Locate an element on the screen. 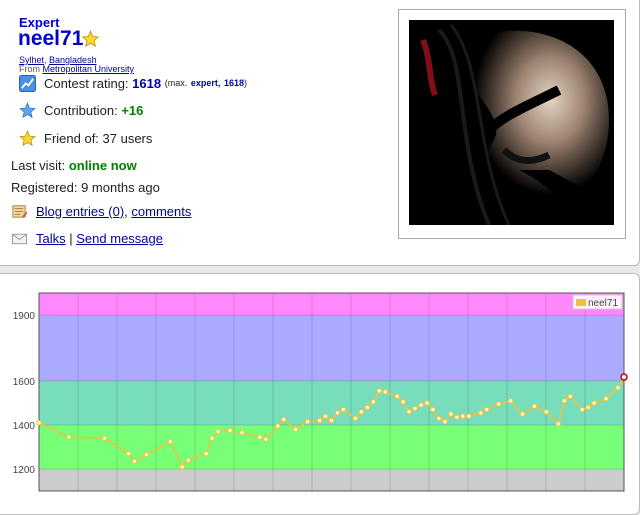  legend-swatch is located at coordinates (581, 302).